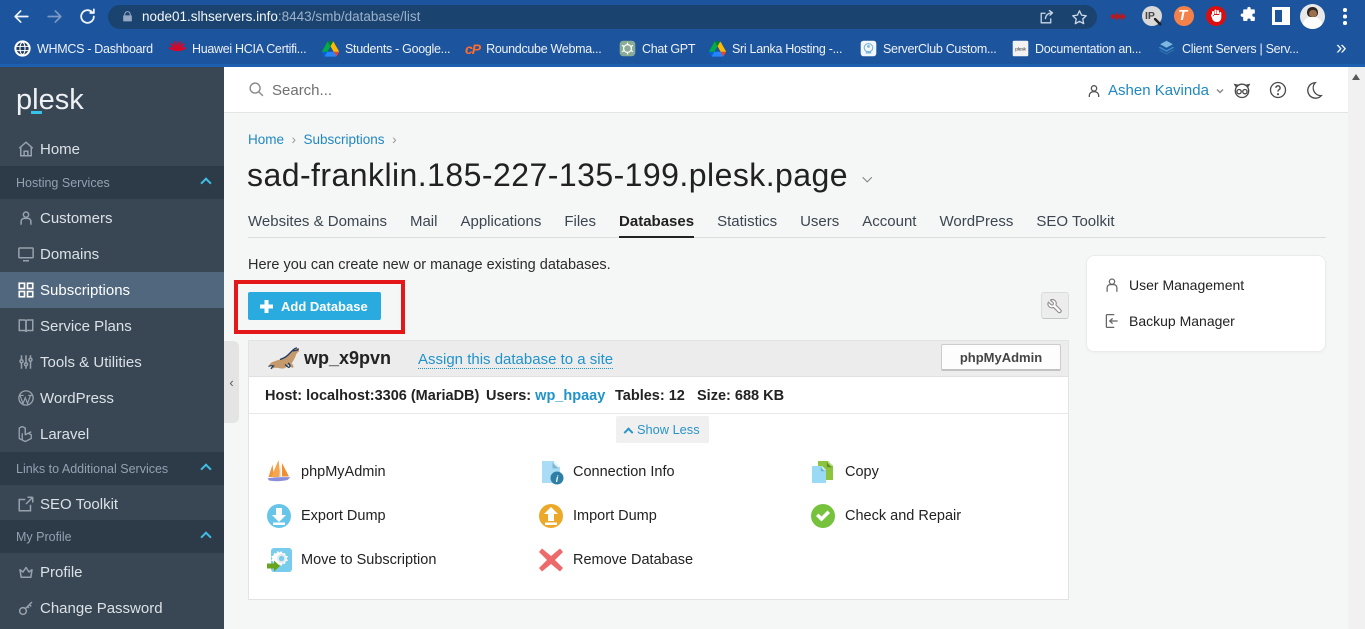 The image size is (1365, 629). Describe the element at coordinates (1020, 50) in the screenshot. I see `svg-text: plesk` at that location.